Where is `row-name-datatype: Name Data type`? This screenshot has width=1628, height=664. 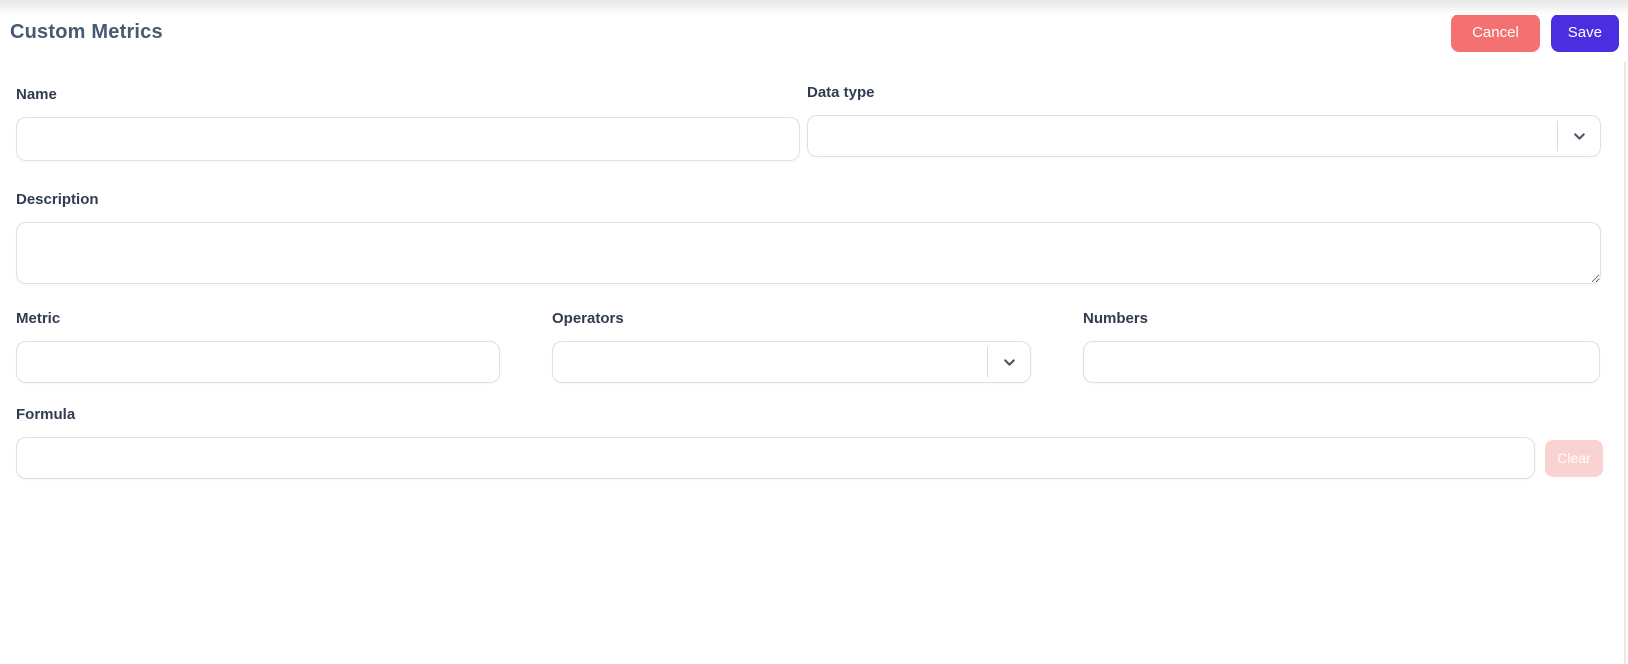 row-name-datatype: Name Data type is located at coordinates (808, 122).